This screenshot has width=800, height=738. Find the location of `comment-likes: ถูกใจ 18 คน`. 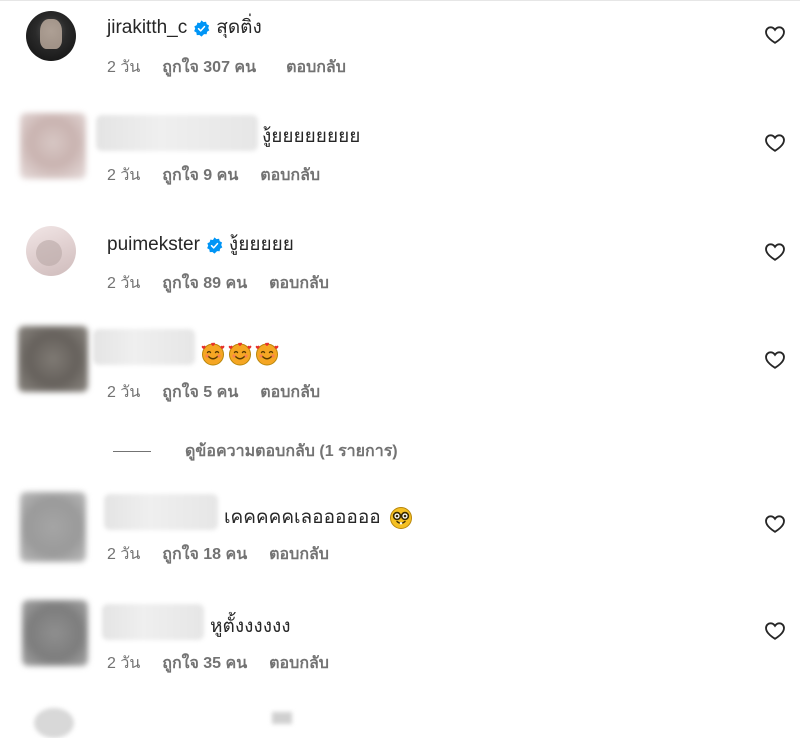

comment-likes: ถูกใจ 18 คน is located at coordinates (204, 555).